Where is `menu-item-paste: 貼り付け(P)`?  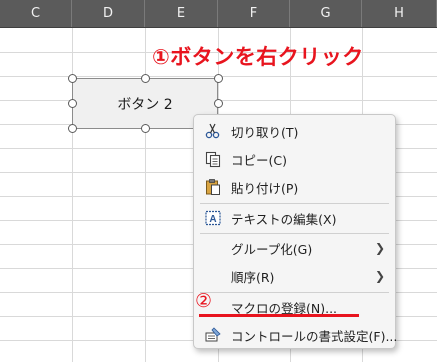 menu-item-paste: 貼り付け(P) is located at coordinates (294, 187).